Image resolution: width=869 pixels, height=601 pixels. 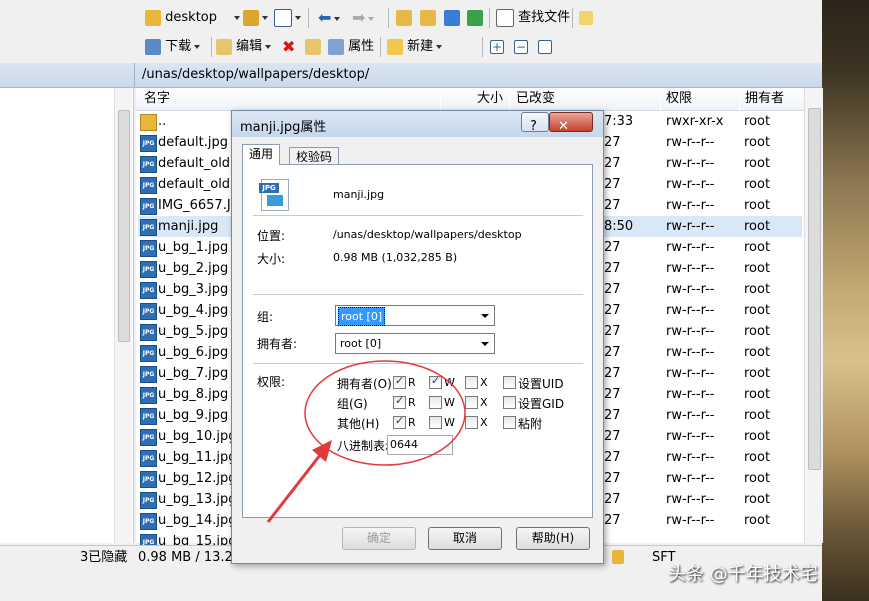 I want to click on delete-icon: ✖, so click(x=289, y=46).